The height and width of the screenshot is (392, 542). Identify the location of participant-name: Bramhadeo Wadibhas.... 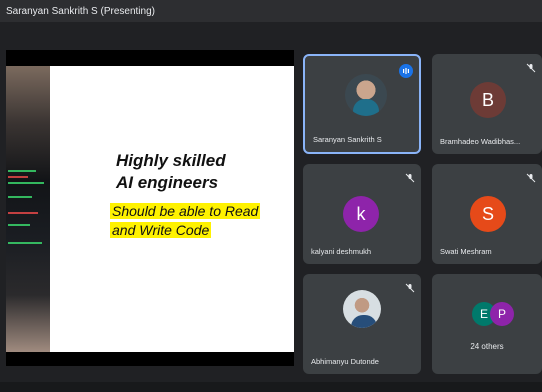
(480, 141).